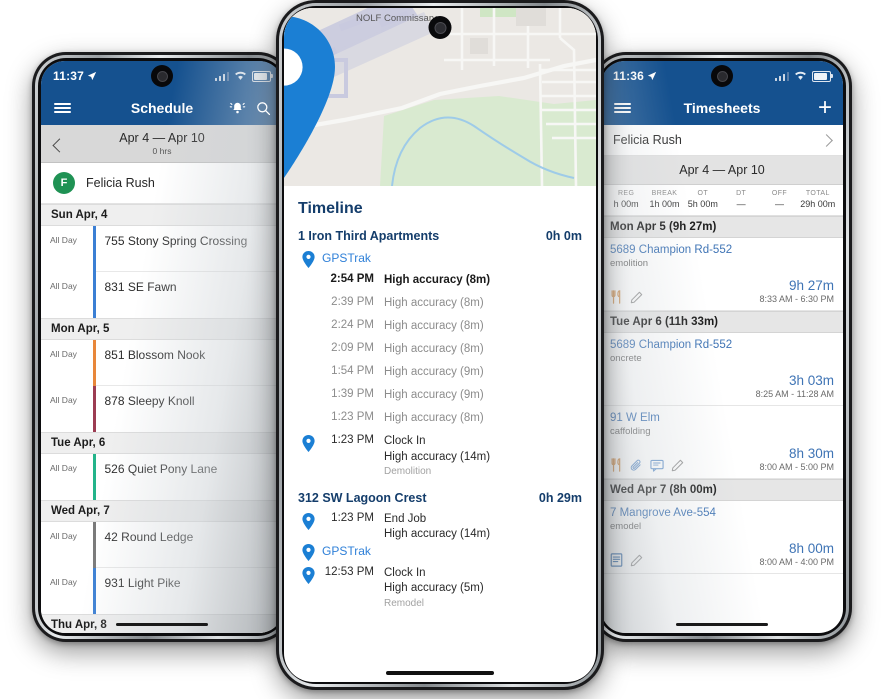 The width and height of the screenshot is (884, 699). I want to click on schedule-row-title: 42 Round Ledge, so click(189, 545).